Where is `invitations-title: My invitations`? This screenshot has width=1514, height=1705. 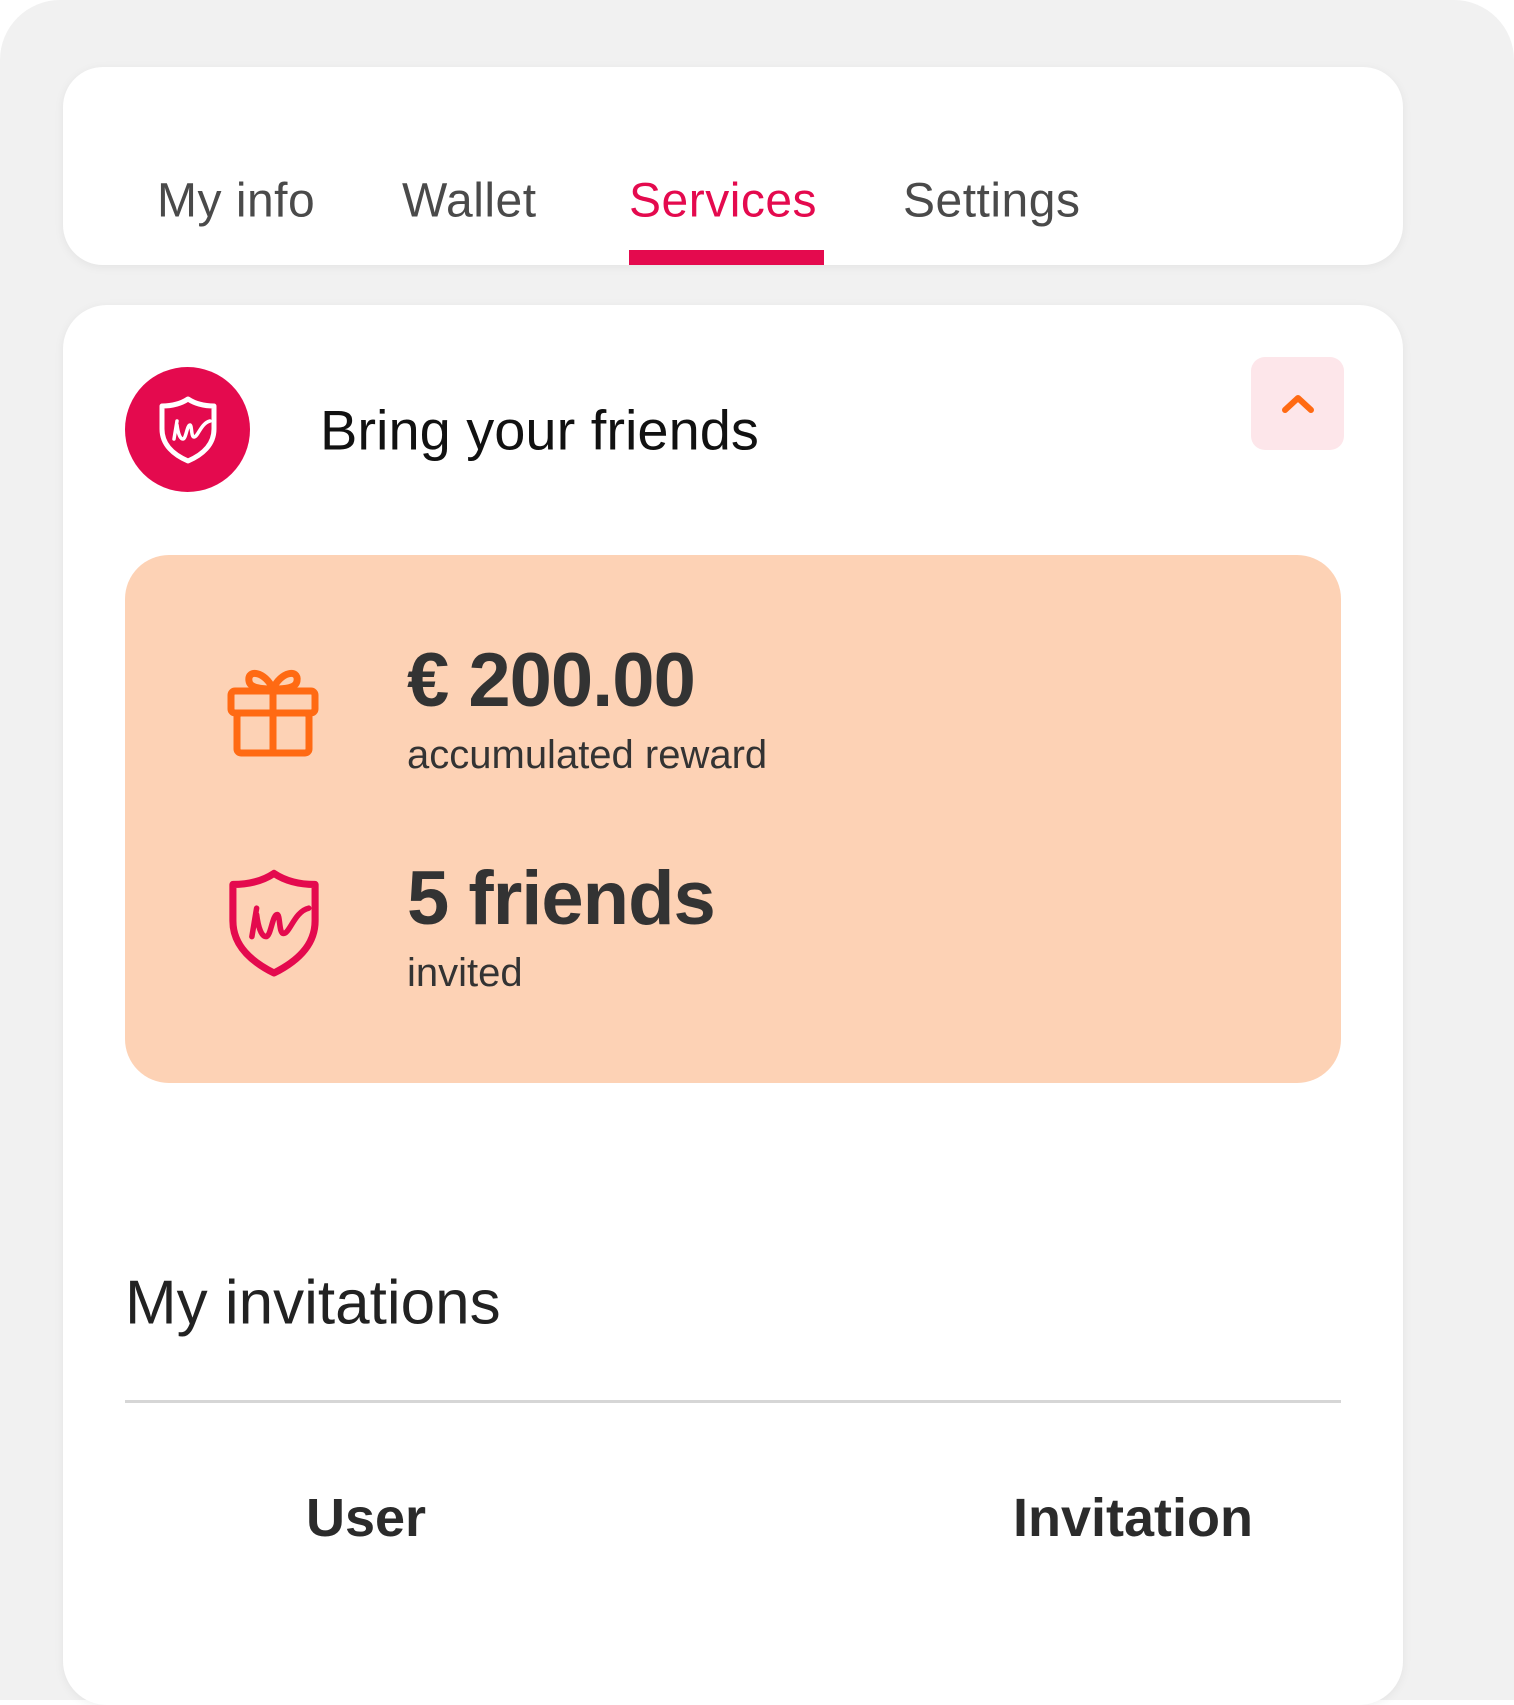 invitations-title: My invitations is located at coordinates (313, 1303).